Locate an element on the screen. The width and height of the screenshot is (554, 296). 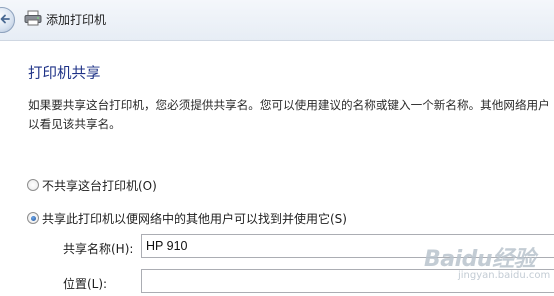
back-button is located at coordinates (7, 20).